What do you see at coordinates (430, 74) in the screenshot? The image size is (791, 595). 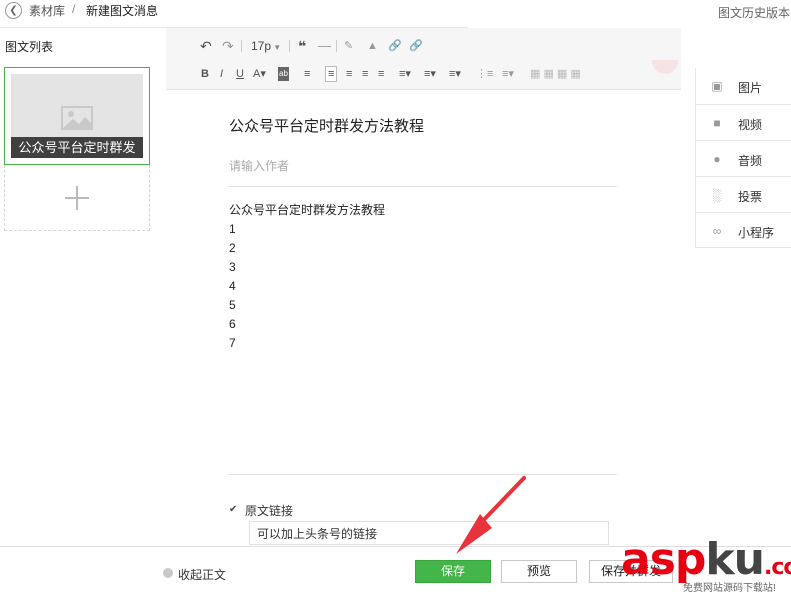 I see `paragraph-spacing-icon: ≡▾` at bounding box center [430, 74].